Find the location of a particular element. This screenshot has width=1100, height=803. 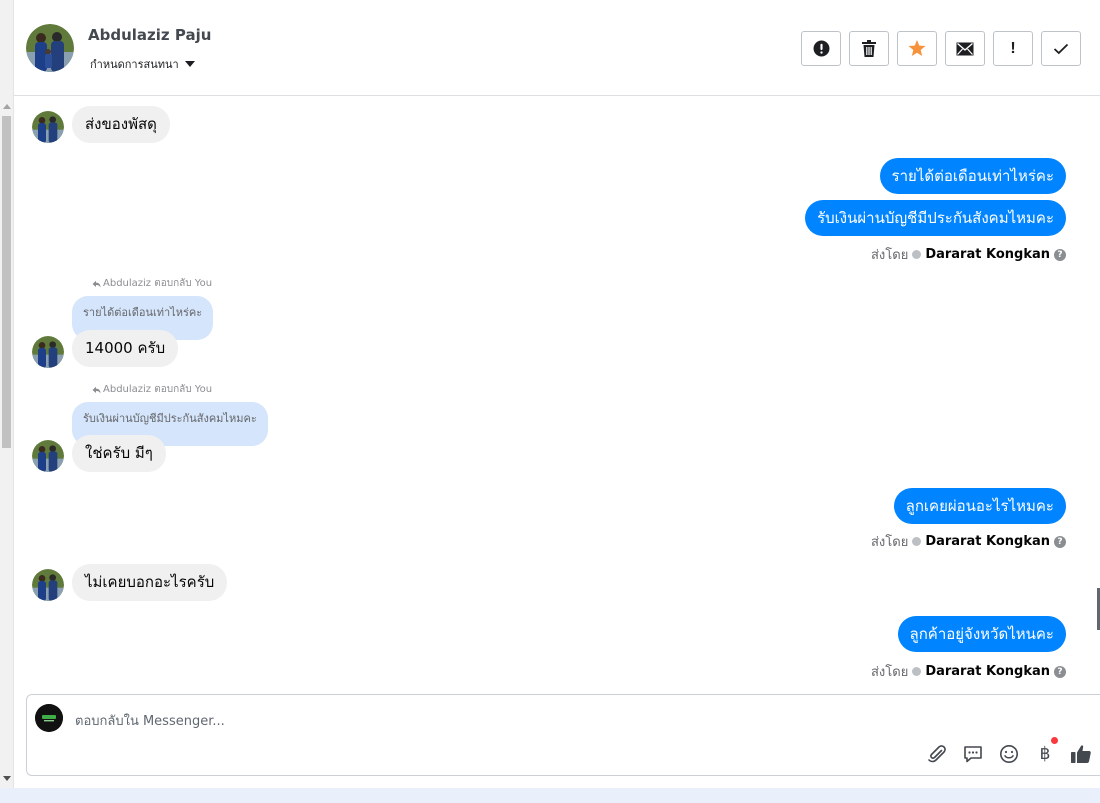

saved-reply-button is located at coordinates (973, 754).